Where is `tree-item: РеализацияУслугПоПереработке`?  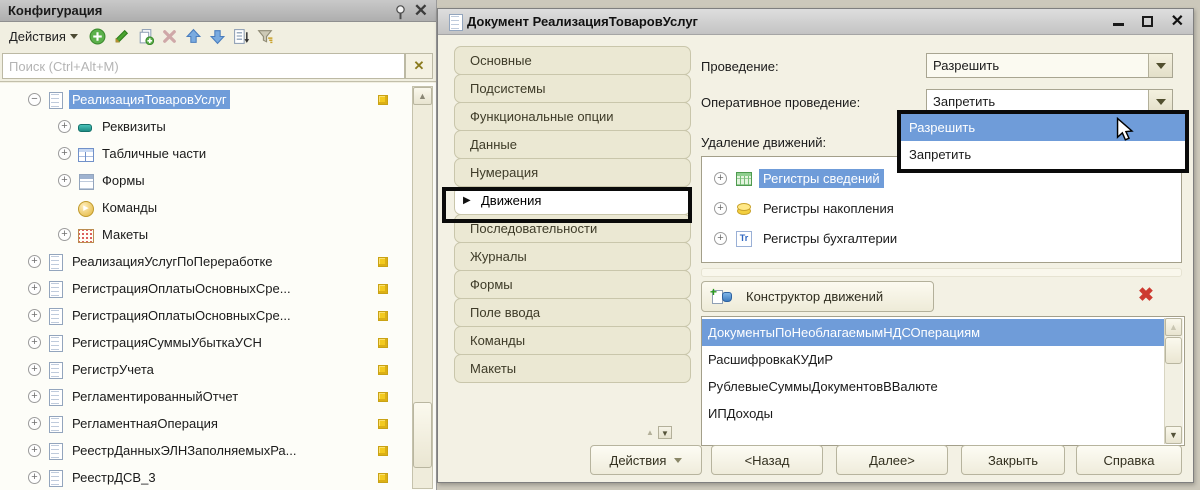
tree-item: РеализацияУслугПоПереработке is located at coordinates (218, 261).